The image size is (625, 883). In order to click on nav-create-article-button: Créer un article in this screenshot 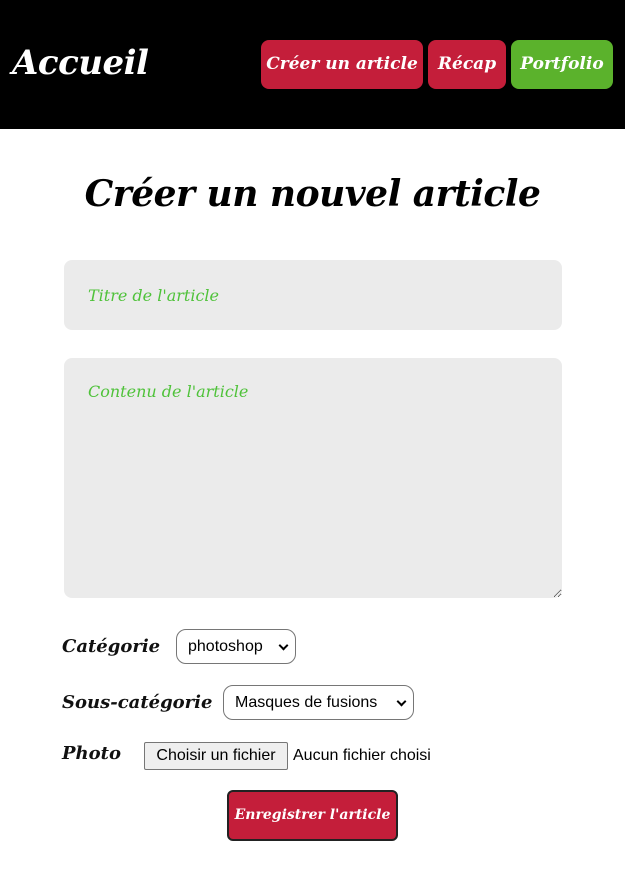, I will do `click(342, 64)`.